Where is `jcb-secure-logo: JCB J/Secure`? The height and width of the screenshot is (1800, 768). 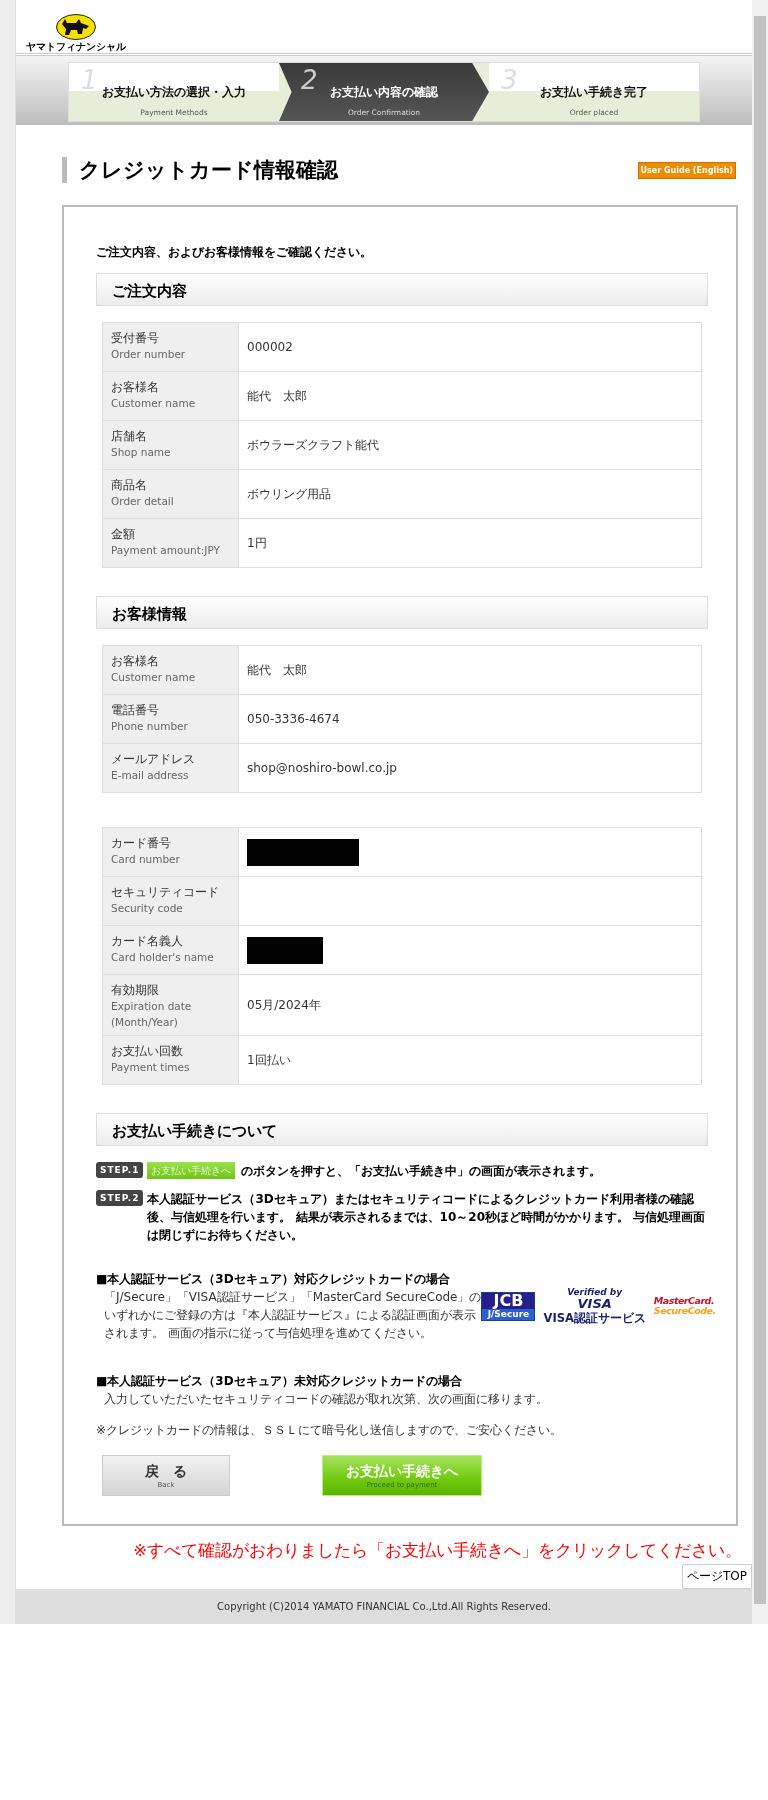
jcb-secure-logo: JCB J/Secure is located at coordinates (508, 1306).